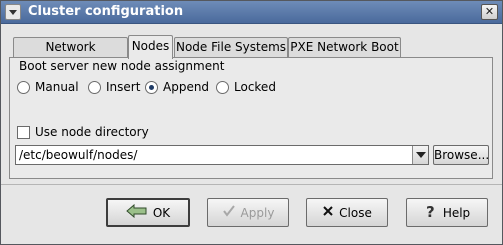 The width and height of the screenshot is (503, 245). What do you see at coordinates (92, 132) in the screenshot?
I see `use-node-directory-label: Use node directory` at bounding box center [92, 132].